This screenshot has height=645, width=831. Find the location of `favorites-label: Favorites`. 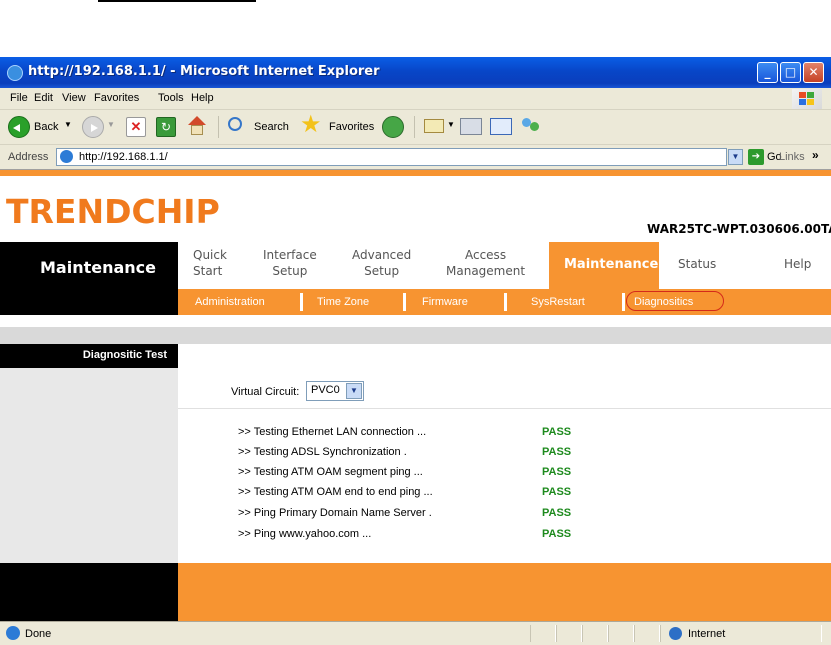

favorites-label: Favorites is located at coordinates (351, 127).